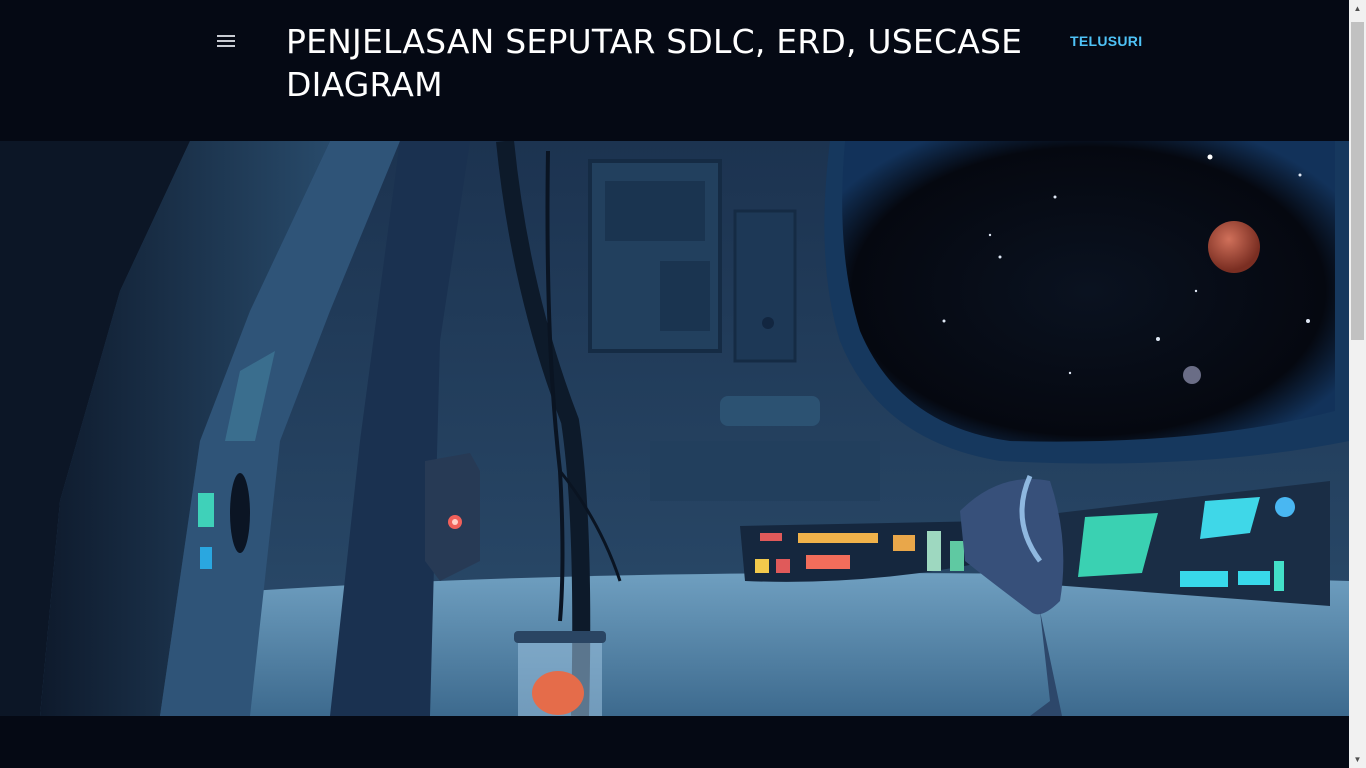  I want to click on content-area, so click(674, 742).